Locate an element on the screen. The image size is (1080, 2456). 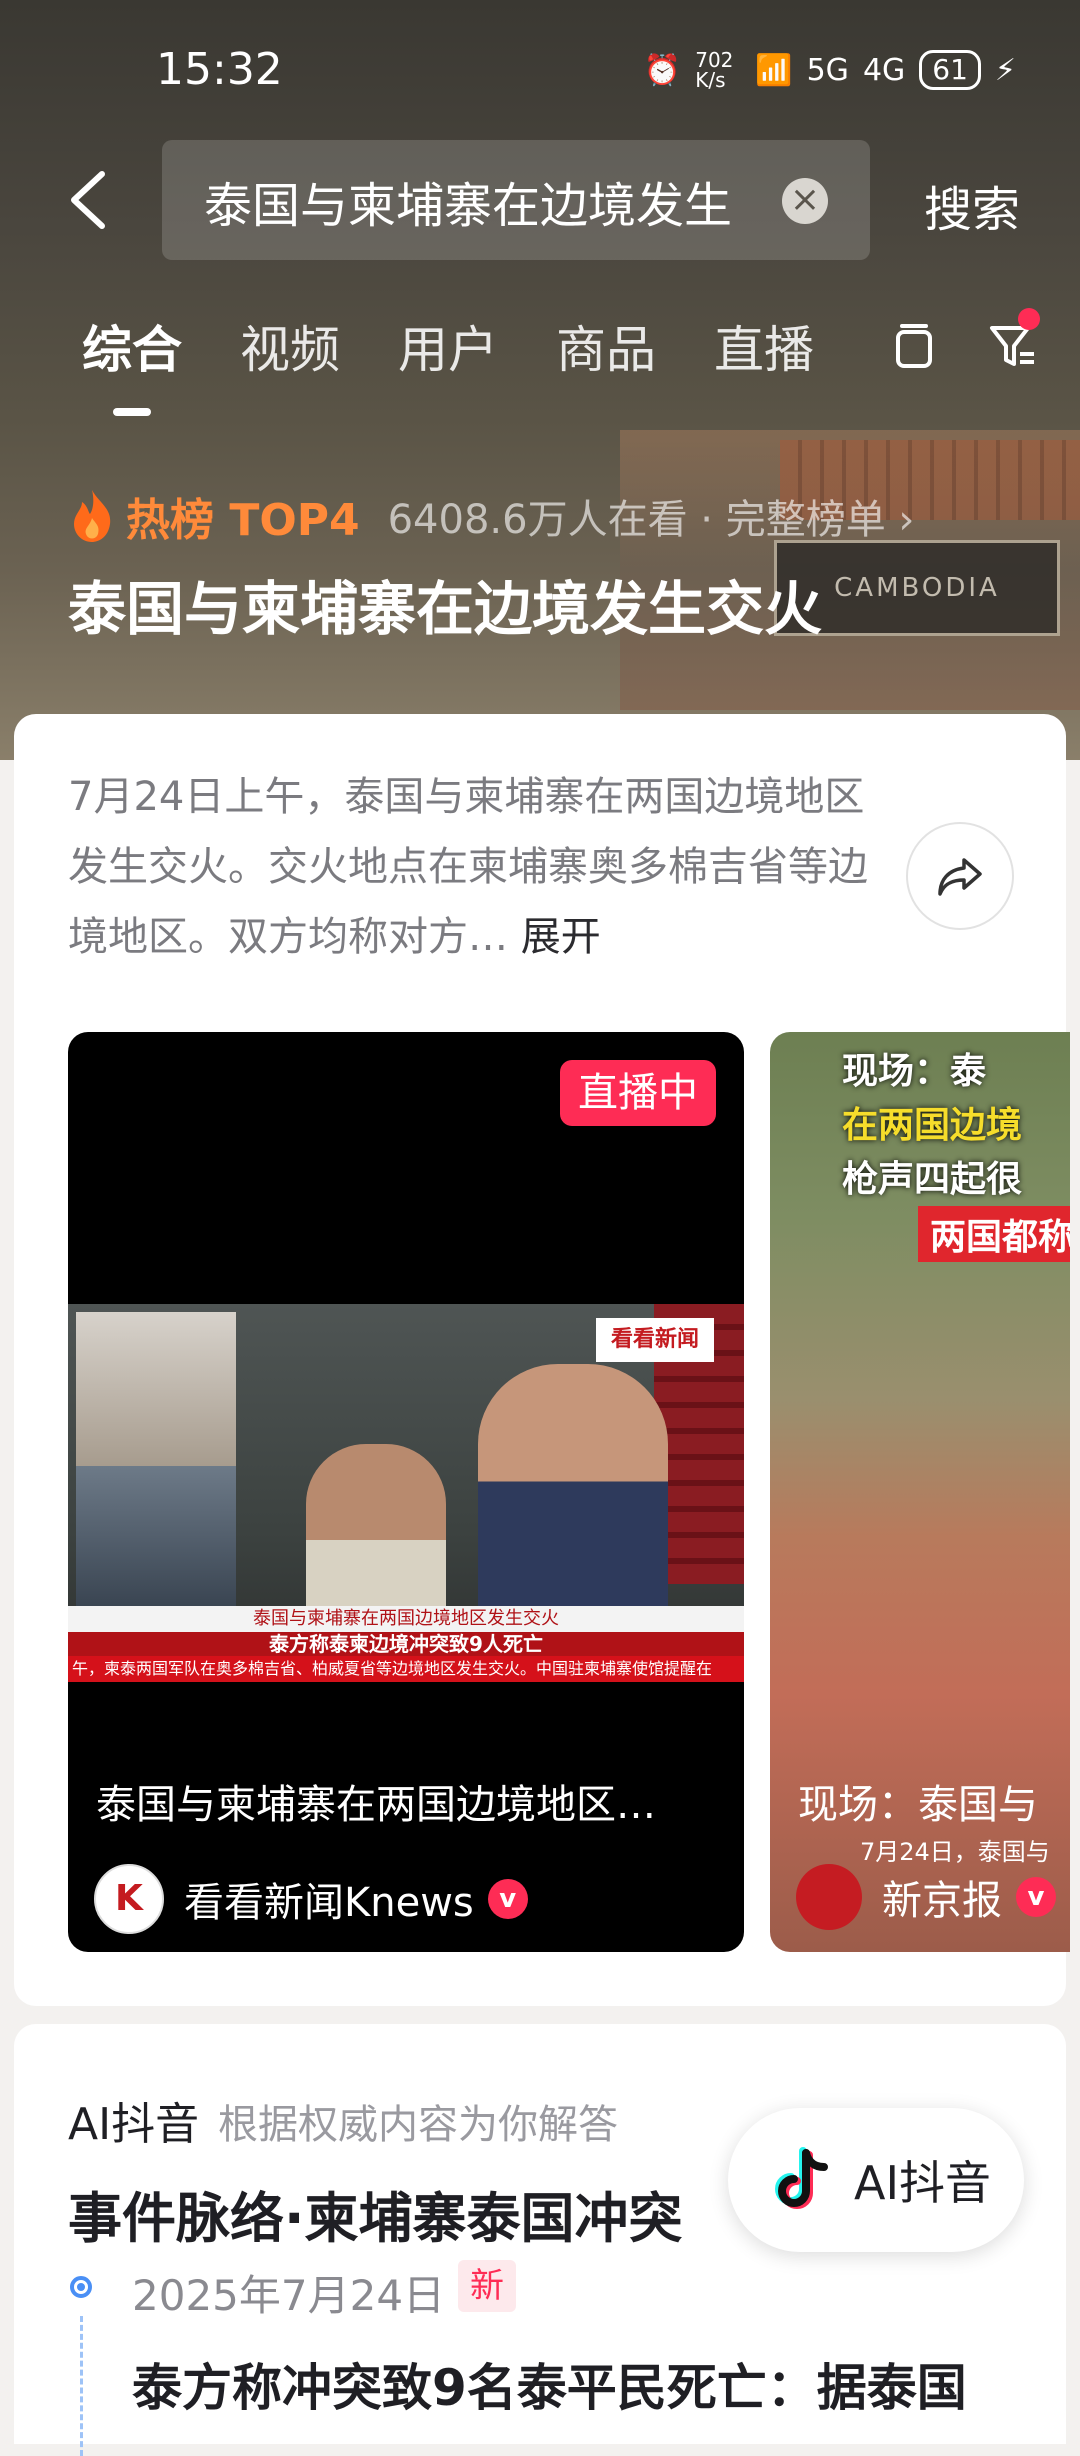
share-icon is located at coordinates (960, 877).